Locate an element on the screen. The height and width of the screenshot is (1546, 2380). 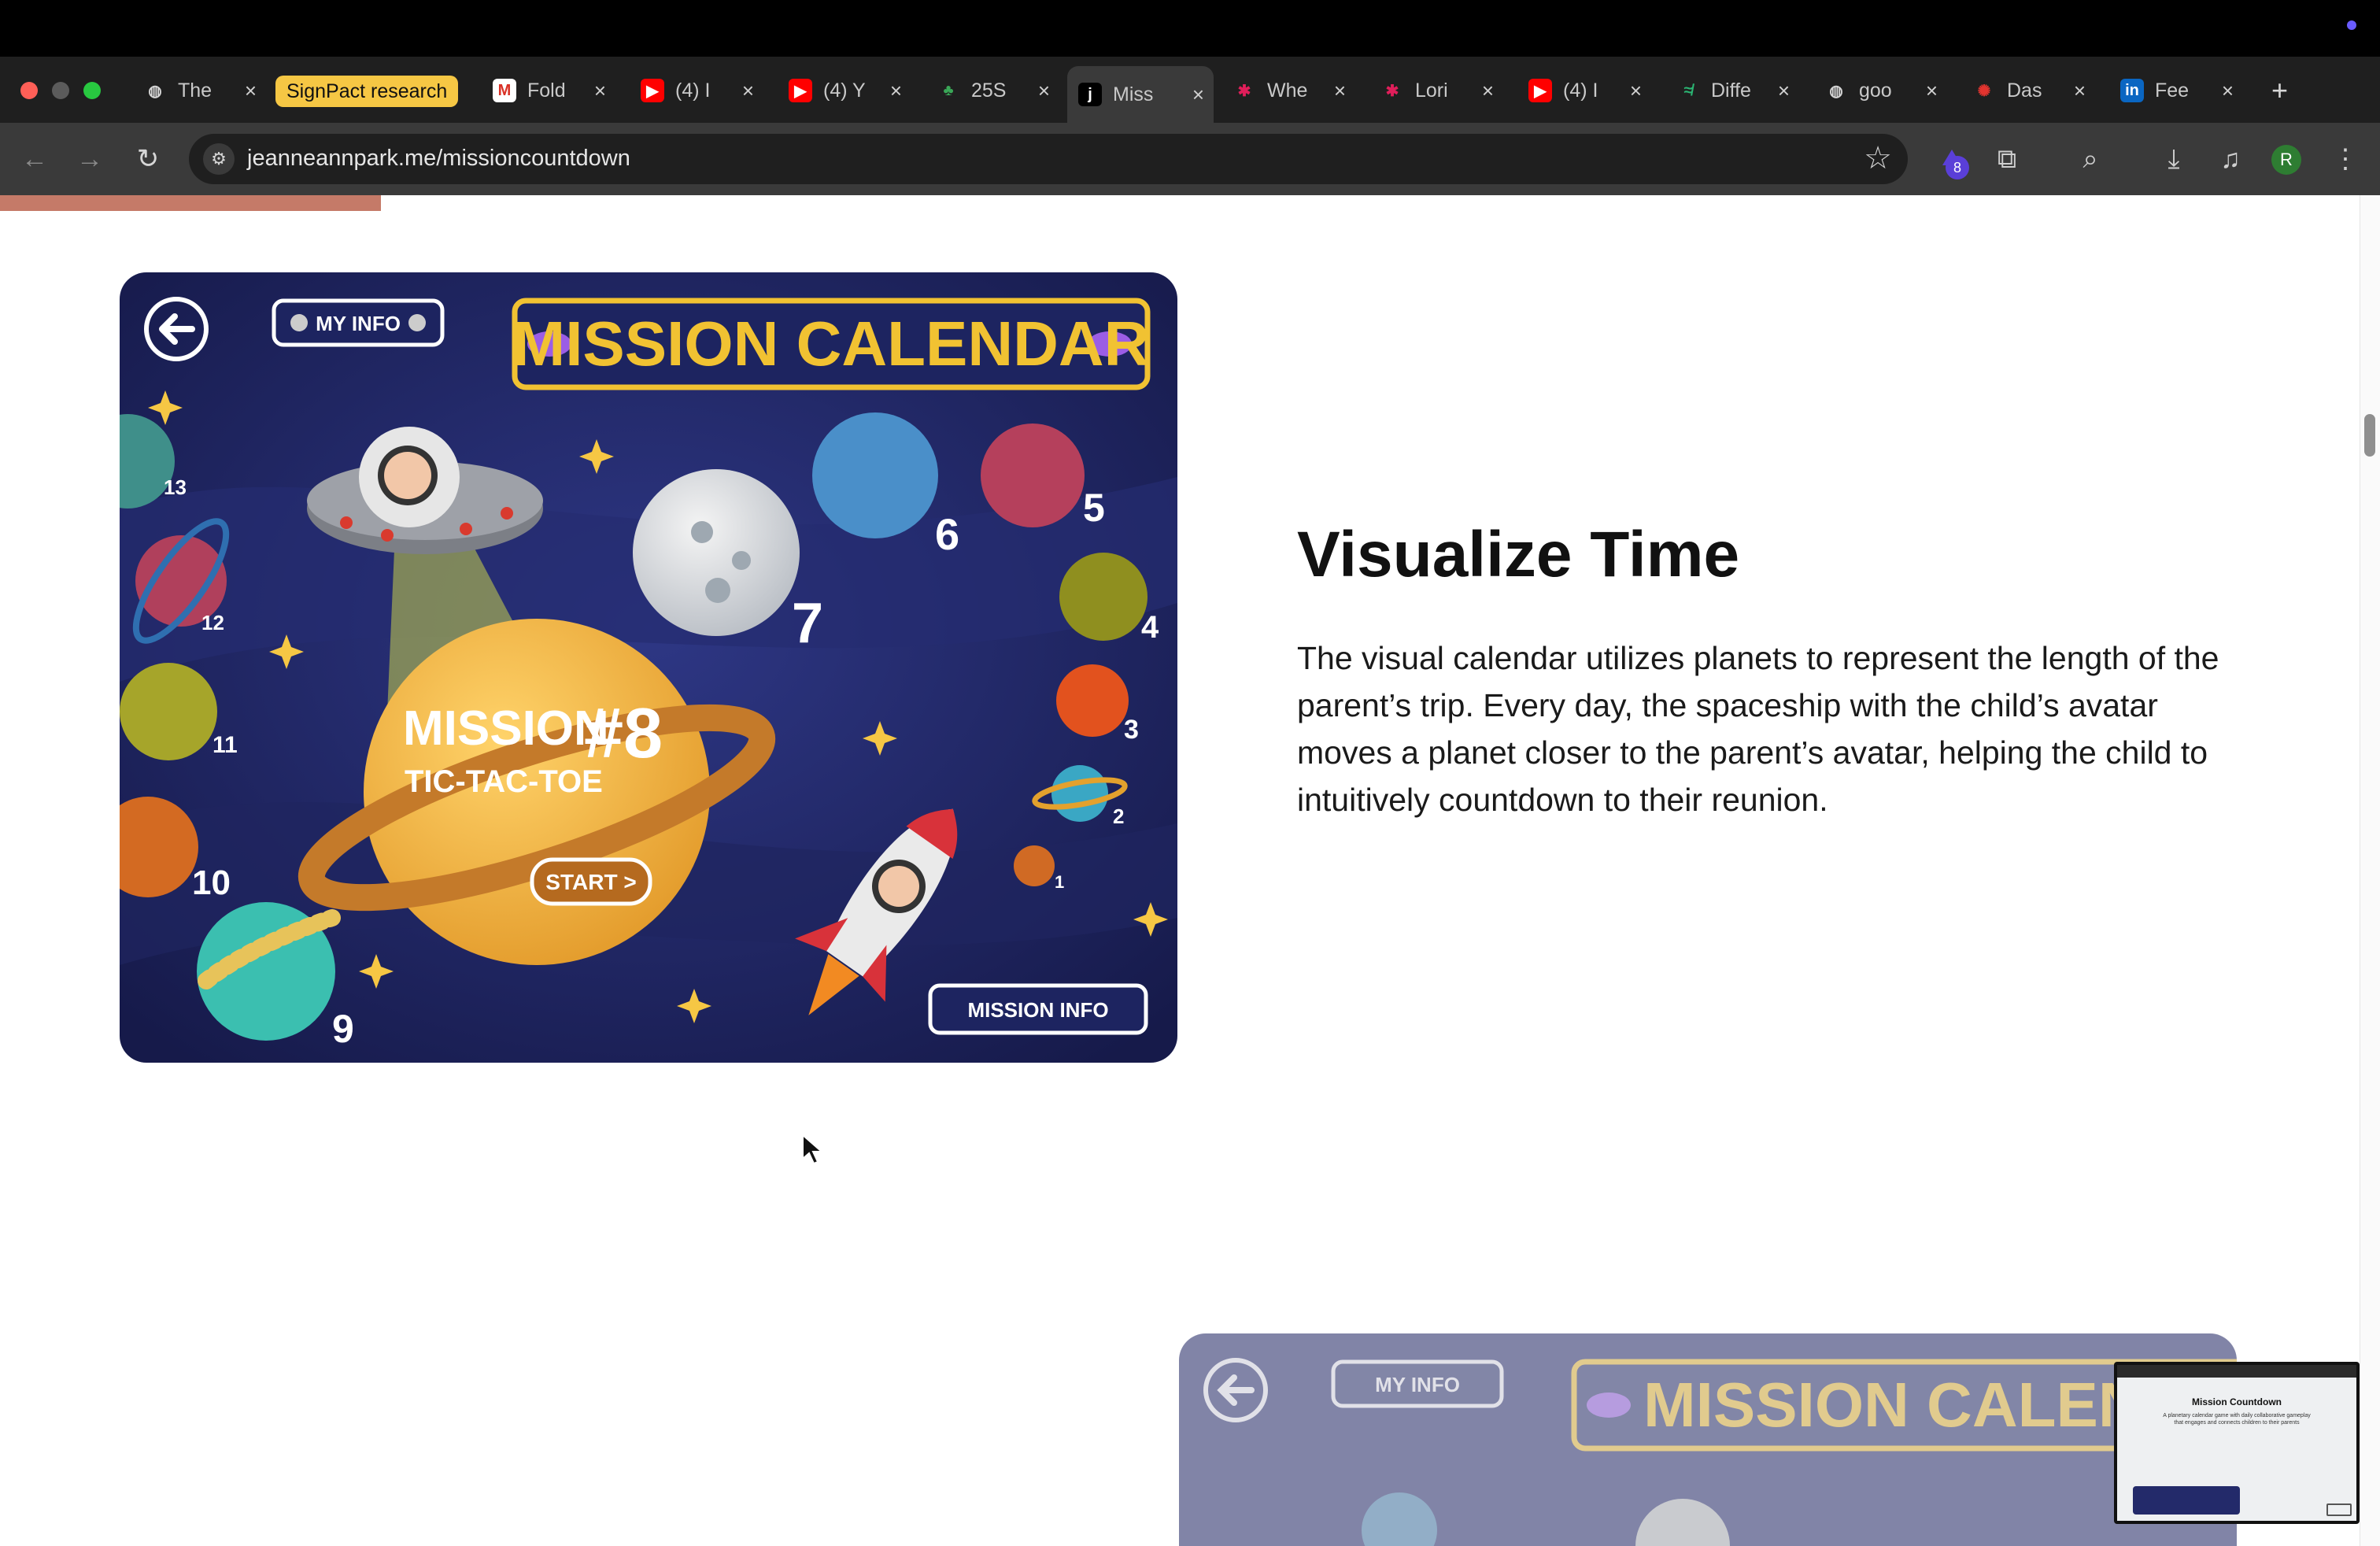
mission-calendar-preview-2: MY INFO MISSION CALENDA is located at coordinates (1708, 1440).